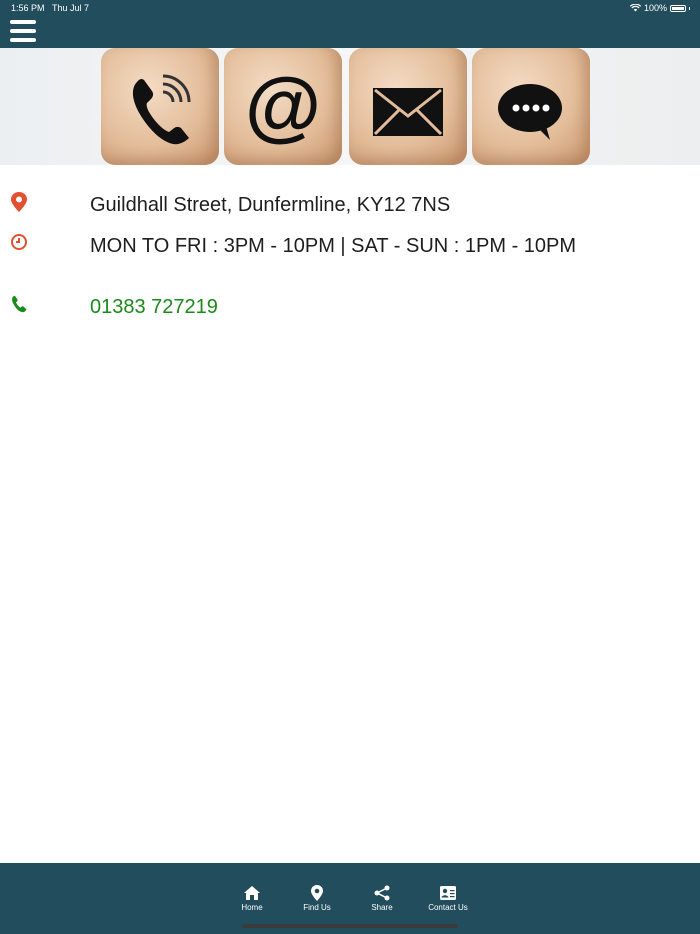  What do you see at coordinates (448, 893) in the screenshot?
I see `contact-card-icon` at bounding box center [448, 893].